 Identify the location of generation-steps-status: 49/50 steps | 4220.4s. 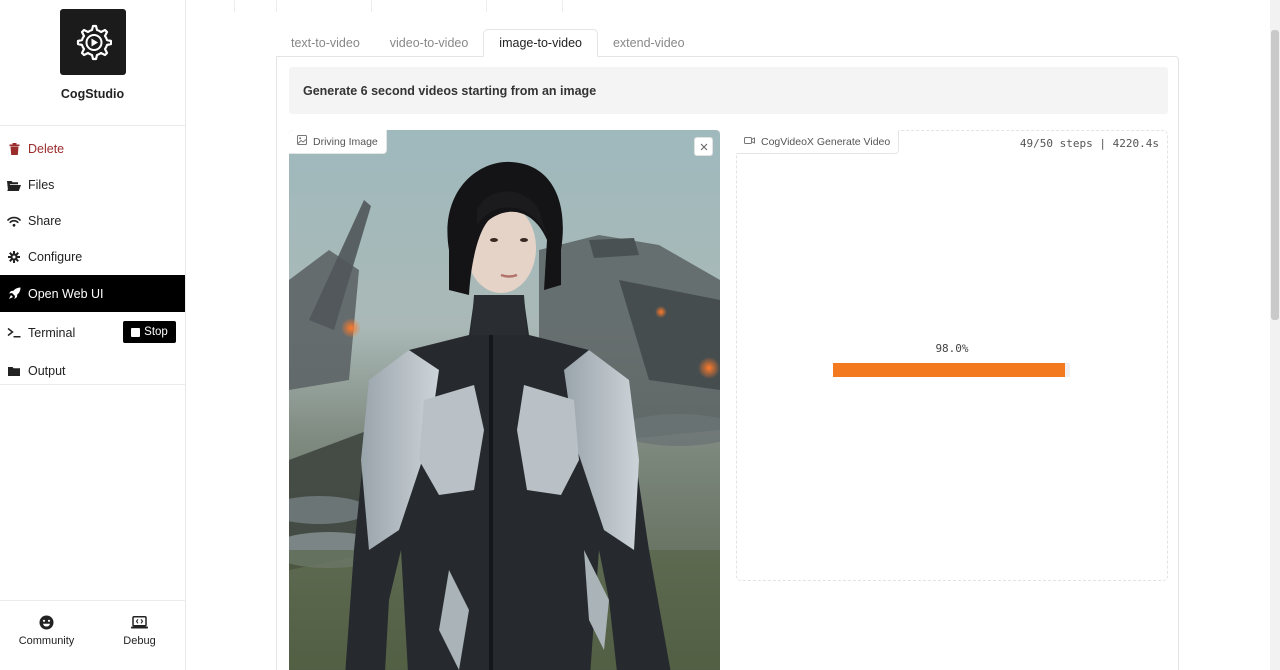
(1089, 143).